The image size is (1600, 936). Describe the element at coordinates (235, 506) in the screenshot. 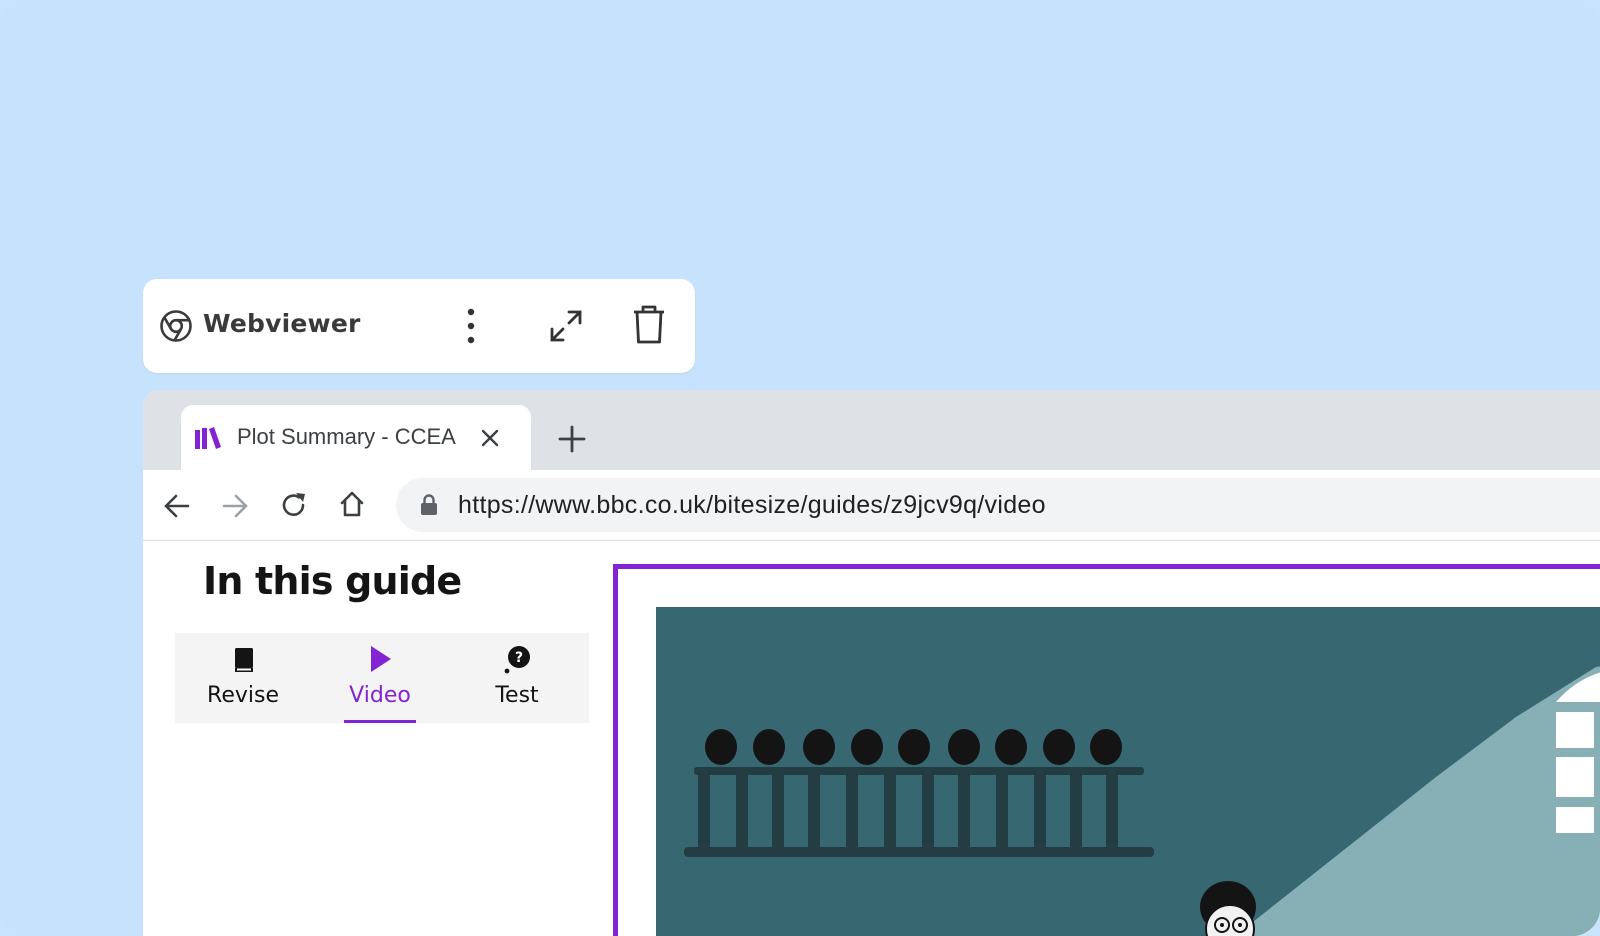

I see `forward-icon` at that location.